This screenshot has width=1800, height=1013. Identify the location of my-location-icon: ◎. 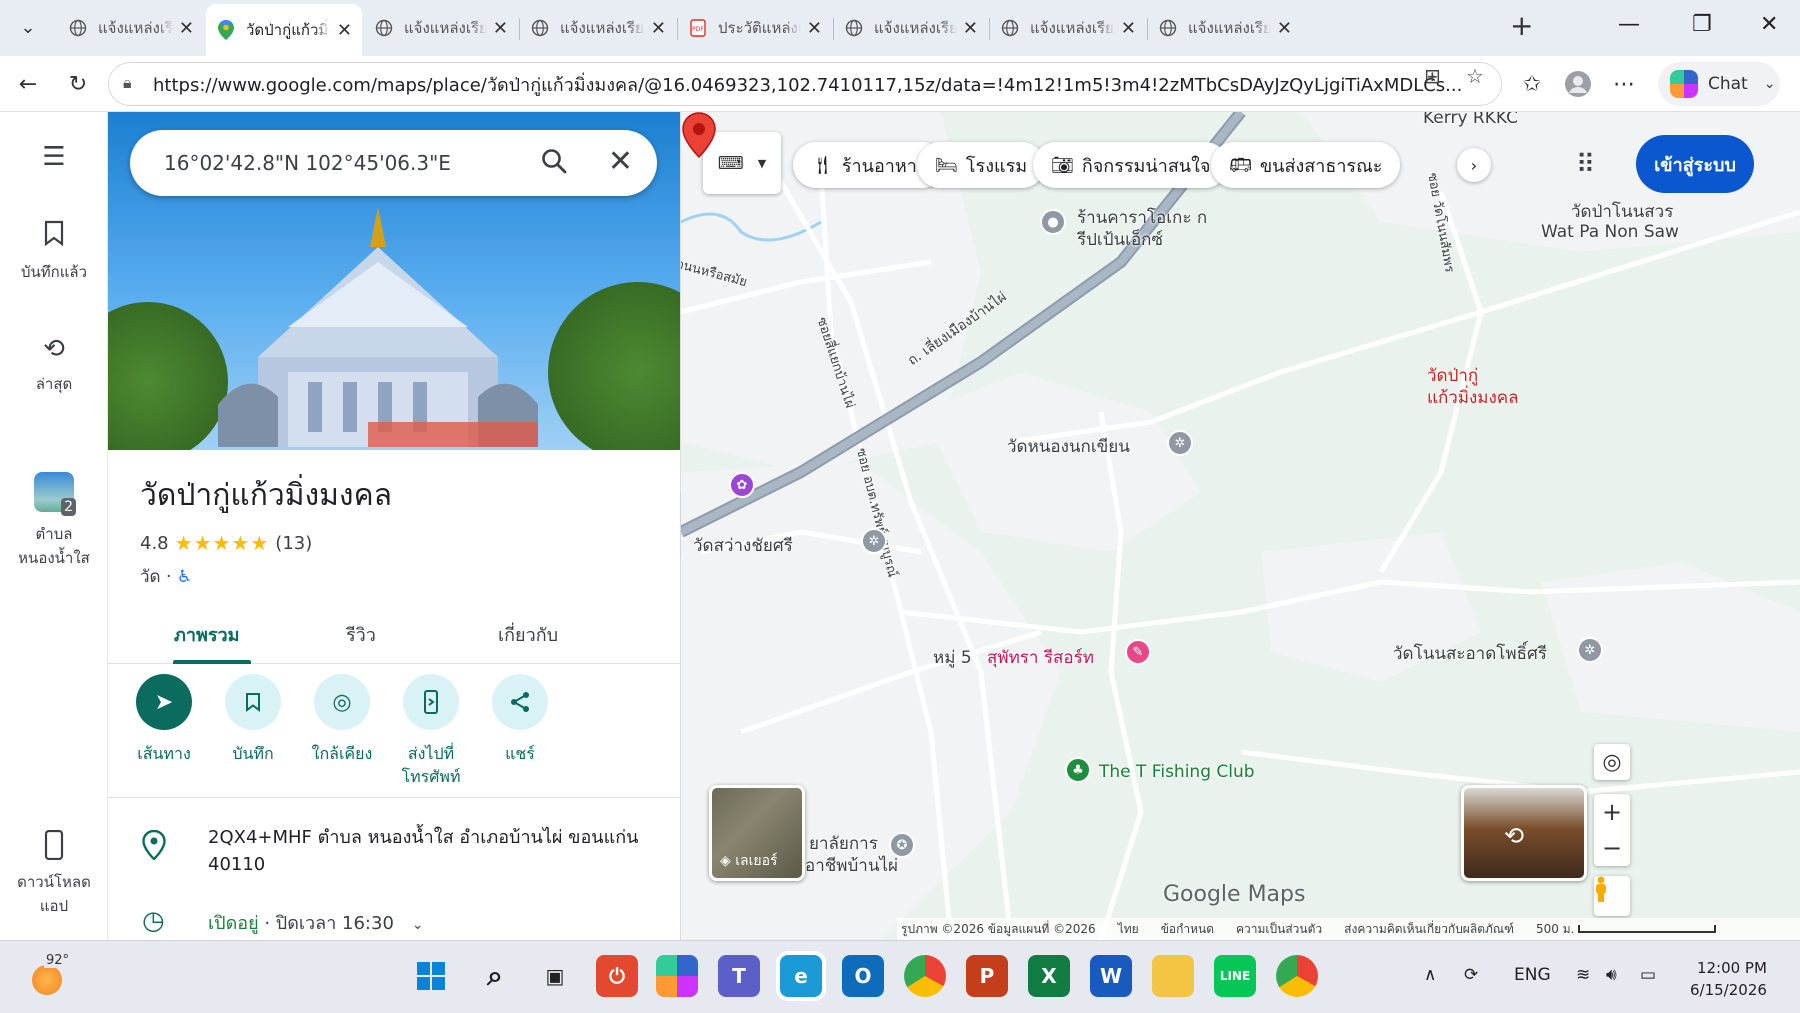
(1612, 762).